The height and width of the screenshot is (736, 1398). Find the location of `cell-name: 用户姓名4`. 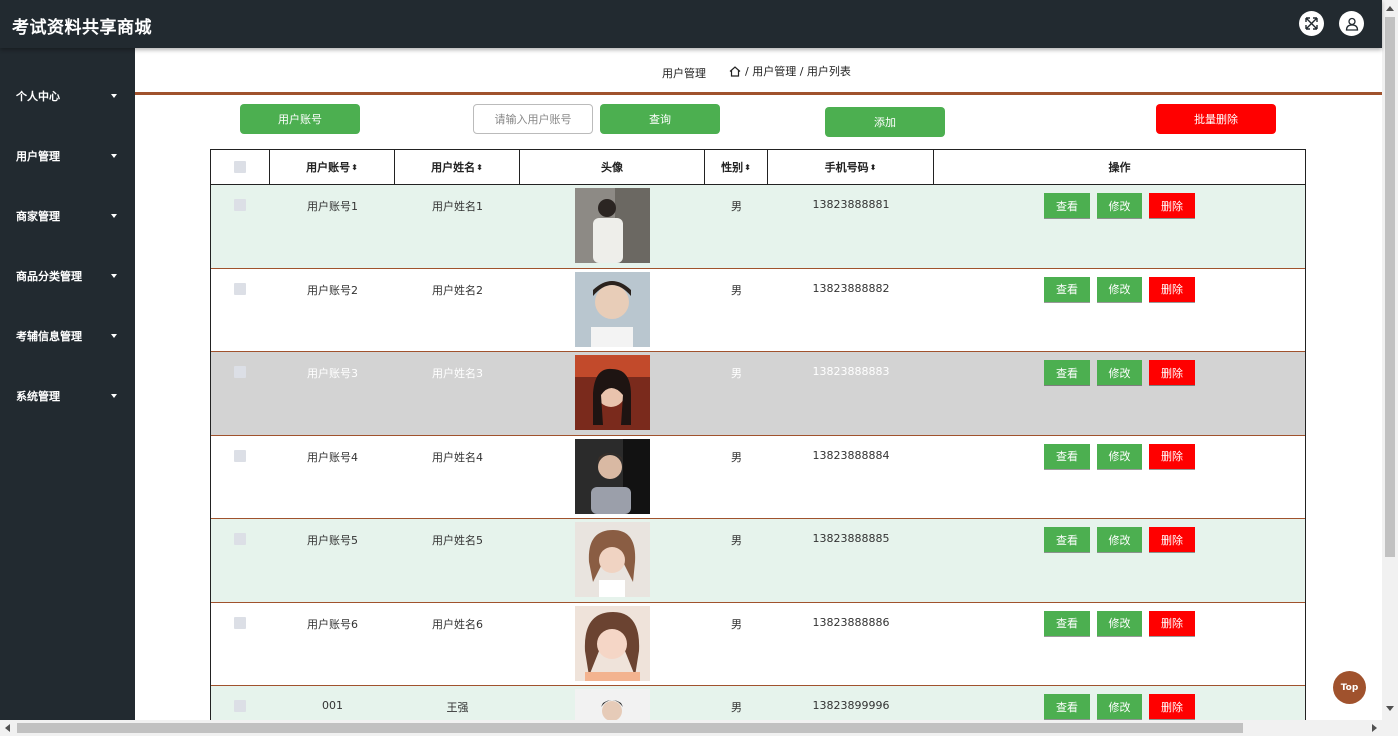

cell-name: 用户姓名4 is located at coordinates (457, 457).